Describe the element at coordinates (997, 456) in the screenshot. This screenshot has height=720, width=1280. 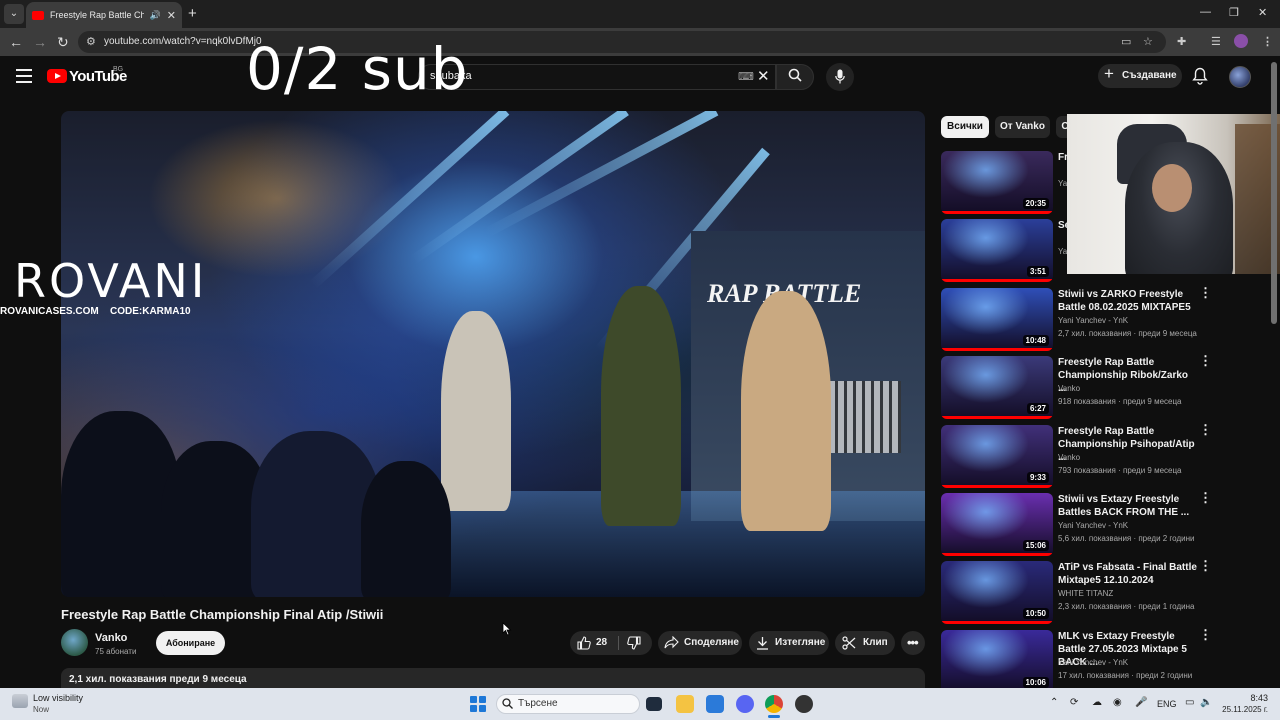
I see `video-thumbnail: 9:33` at that location.